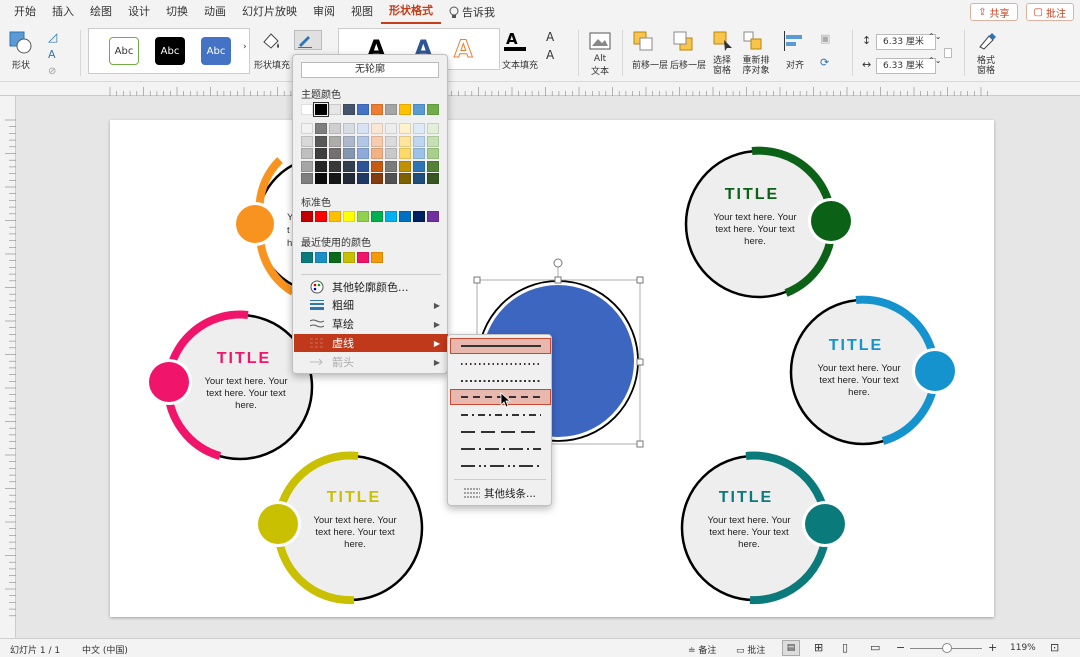 The height and width of the screenshot is (657, 1080). I want to click on selection-pane-icon, so click(723, 41).